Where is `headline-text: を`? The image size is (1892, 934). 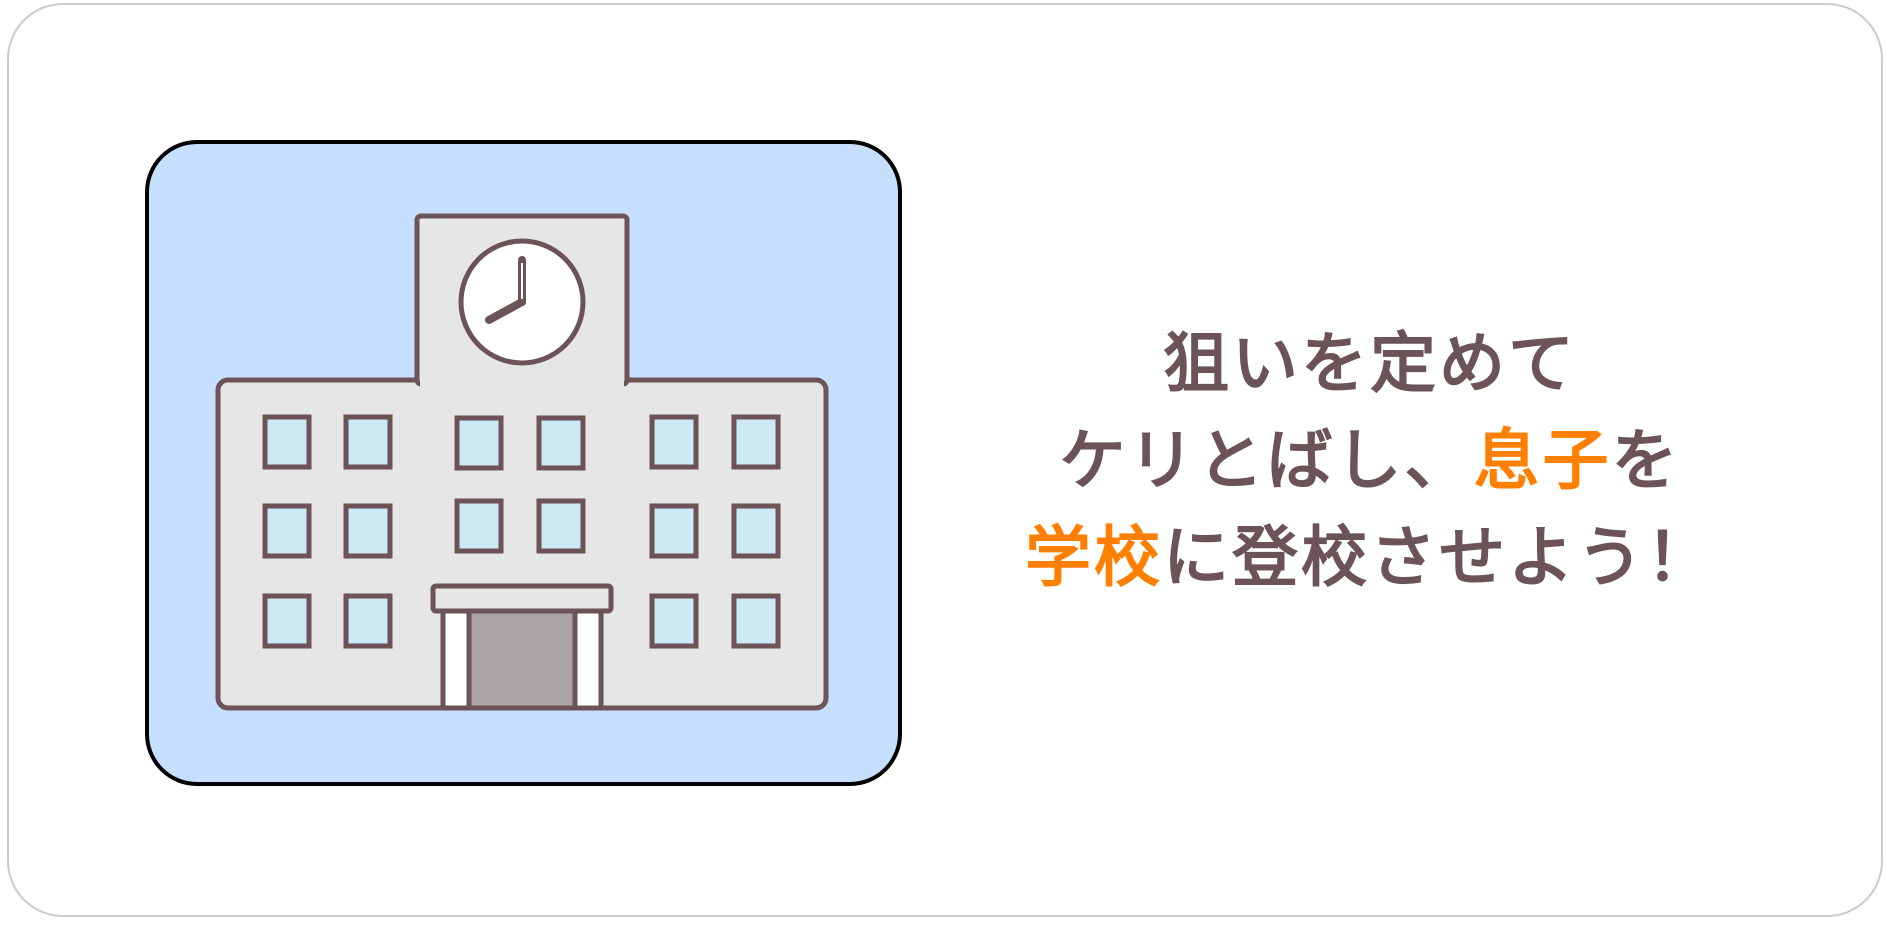 headline-text: を is located at coordinates (1646, 460).